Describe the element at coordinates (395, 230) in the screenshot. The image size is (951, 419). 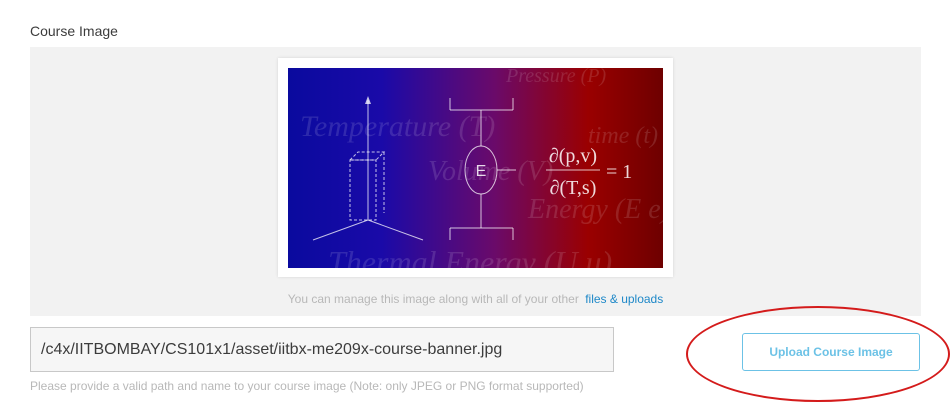
I see `axis-right` at that location.